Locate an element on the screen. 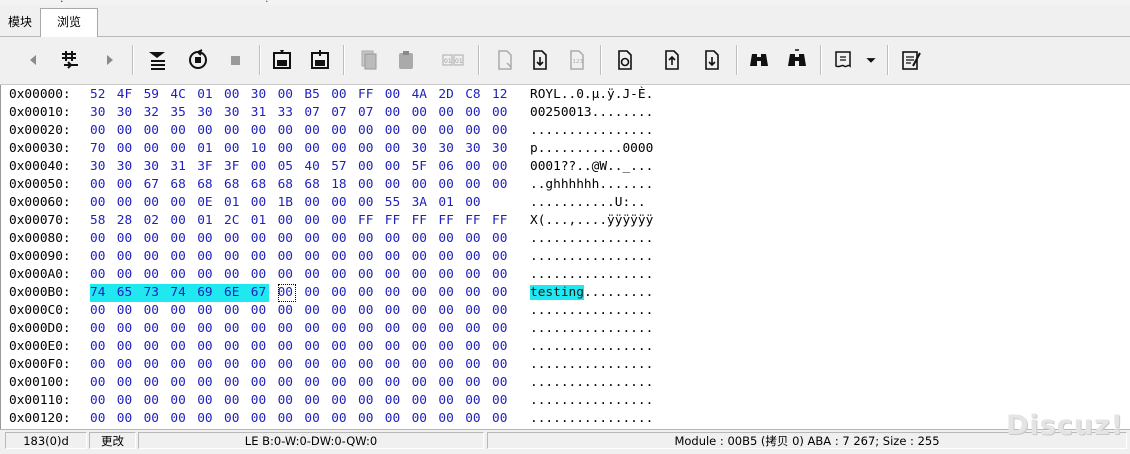 Image resolution: width=1130 pixels, height=454 pixels. hex-byte: 69 is located at coordinates (210, 293).